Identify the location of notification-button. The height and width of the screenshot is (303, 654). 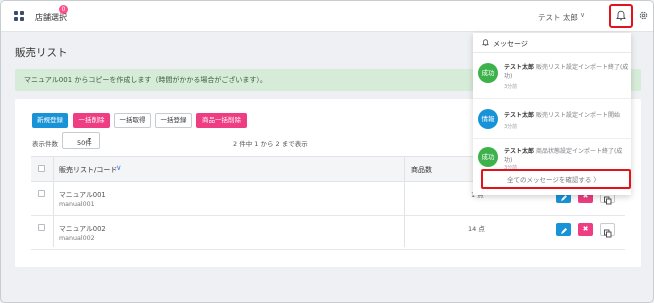
(621, 16).